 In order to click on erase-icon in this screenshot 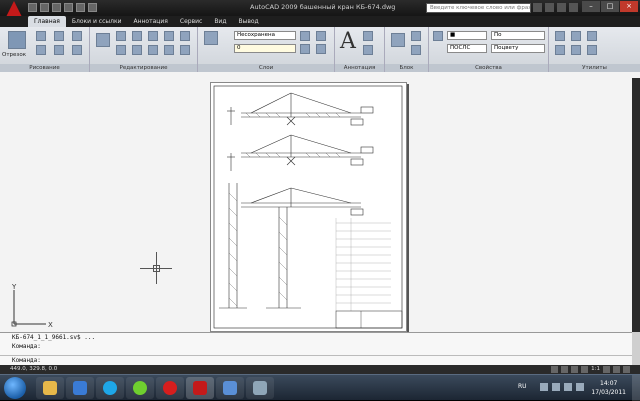, I will do `click(153, 36)`.